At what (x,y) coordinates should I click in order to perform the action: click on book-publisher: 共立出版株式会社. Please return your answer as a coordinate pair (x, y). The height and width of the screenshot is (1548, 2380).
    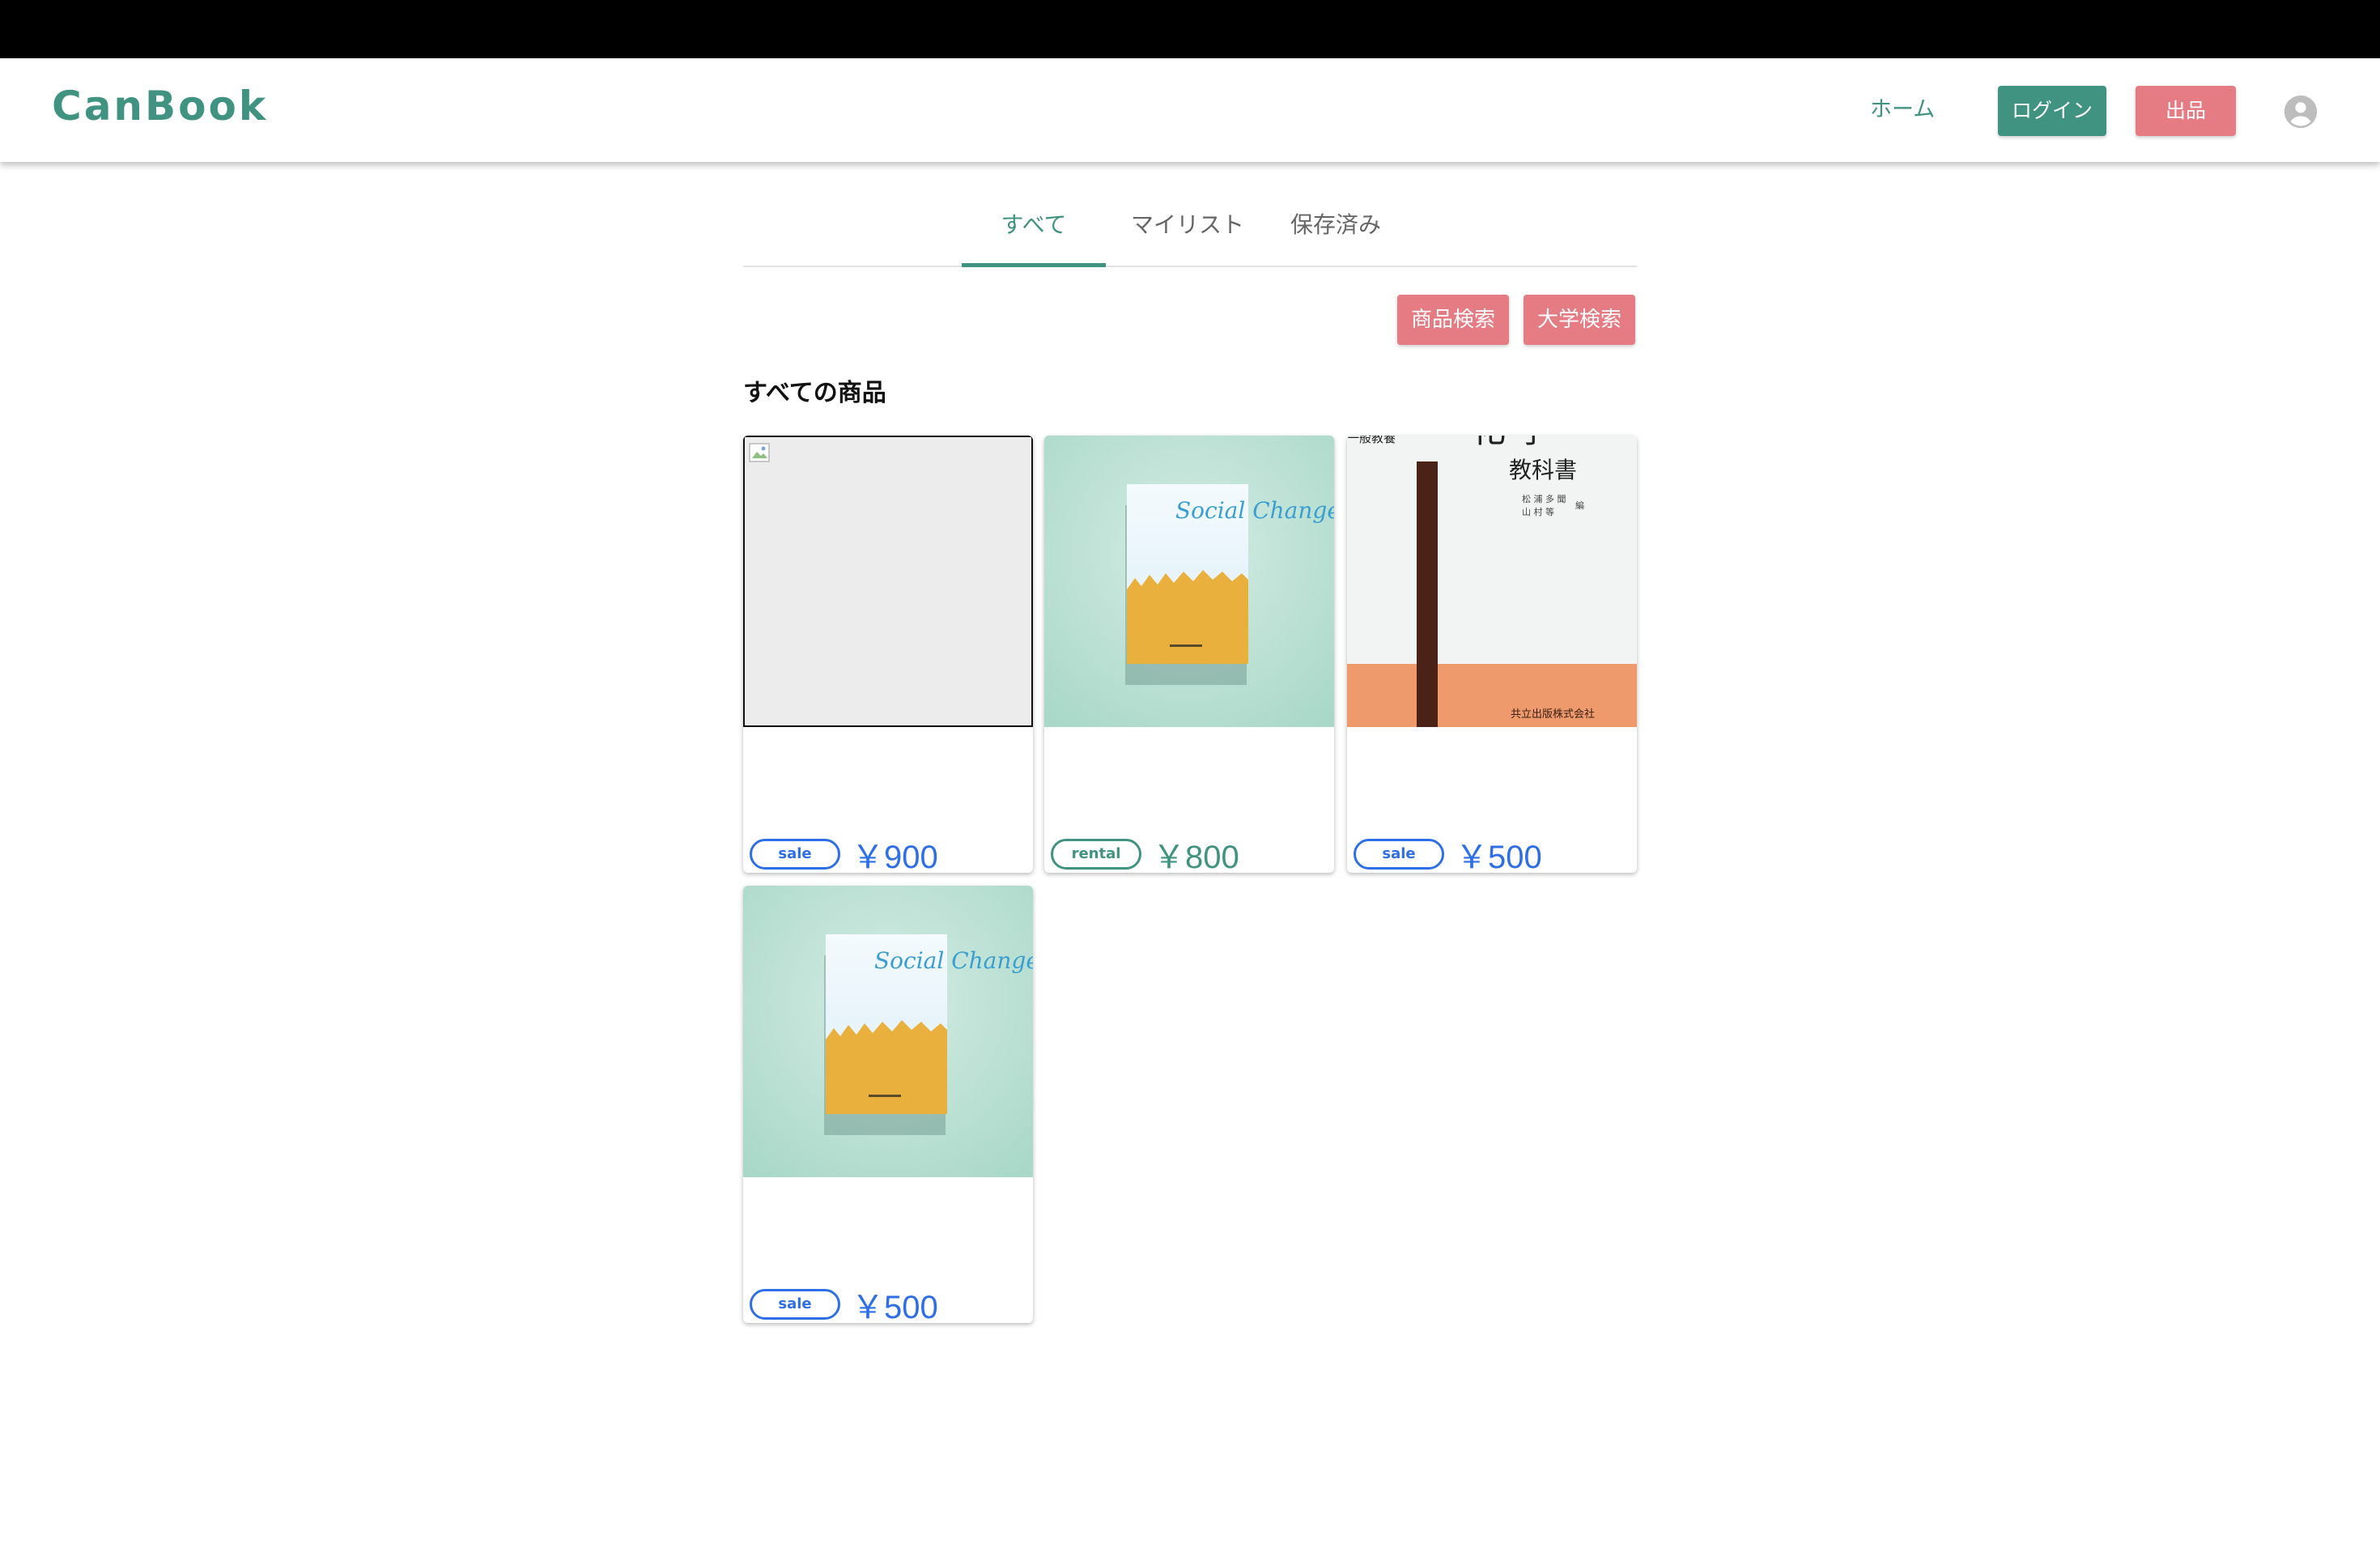
    Looking at the image, I should click on (1553, 714).